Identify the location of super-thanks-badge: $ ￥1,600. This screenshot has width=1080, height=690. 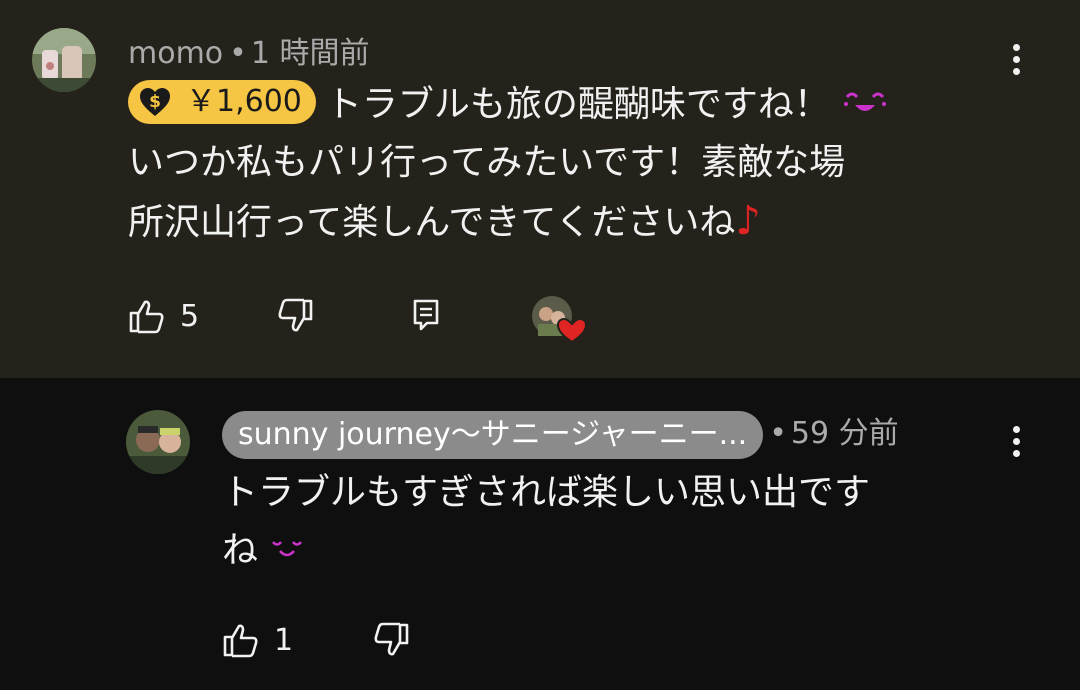
(222, 102).